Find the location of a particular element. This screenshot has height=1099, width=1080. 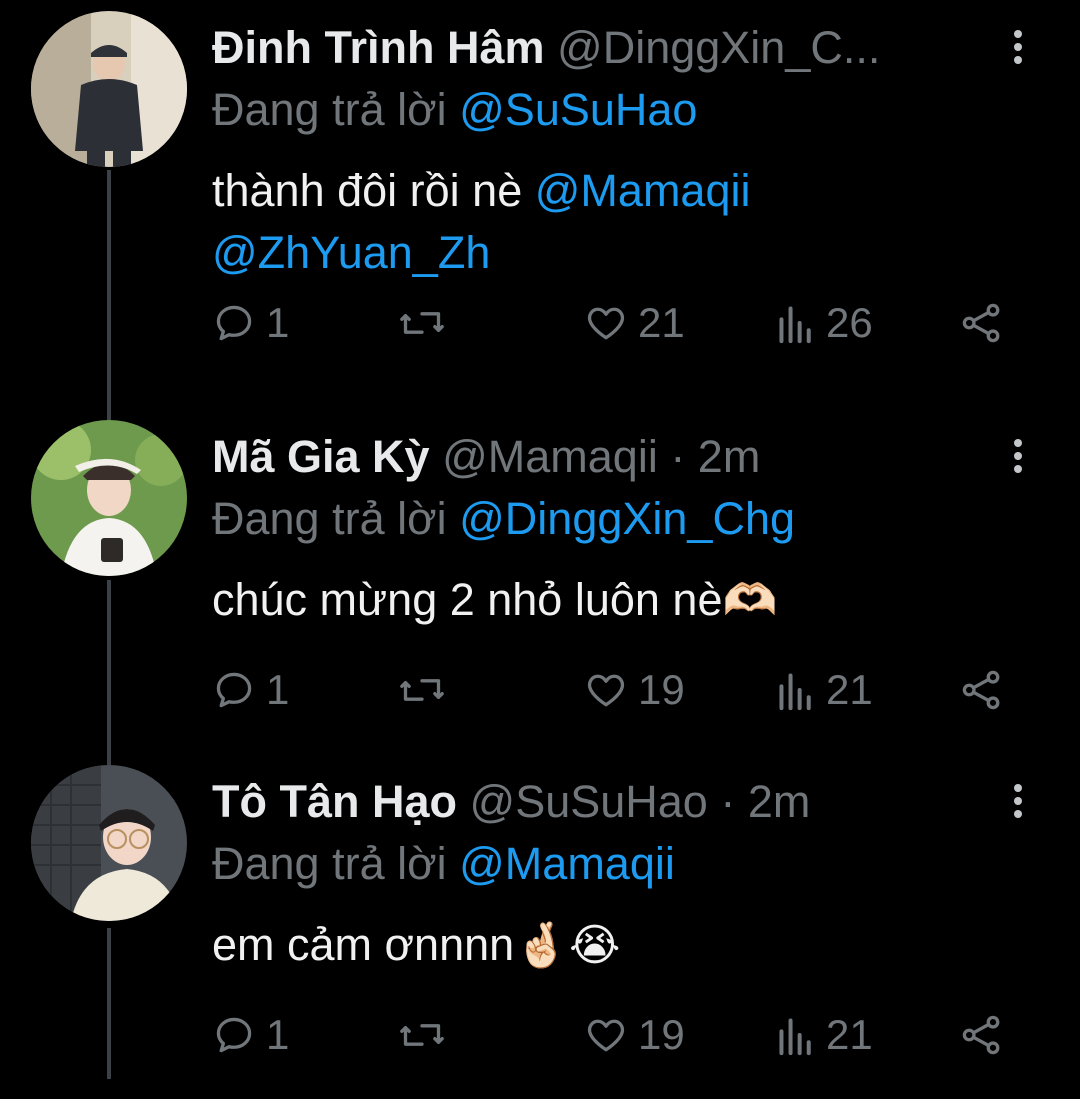

tweet-text-plain: chúc mừng 2 nhỏ luôn nè is located at coordinates (467, 599).